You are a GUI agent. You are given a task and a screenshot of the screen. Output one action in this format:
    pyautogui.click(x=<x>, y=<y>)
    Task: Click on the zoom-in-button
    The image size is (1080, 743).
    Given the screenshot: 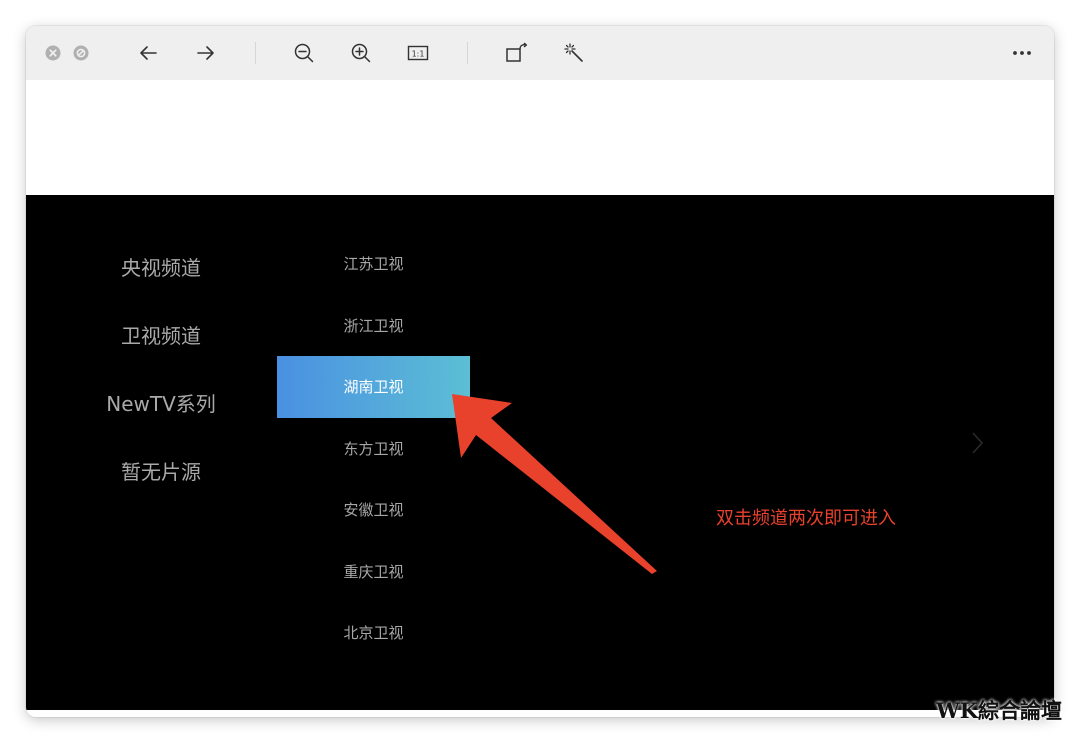 What is the action you would take?
    pyautogui.click(x=361, y=53)
    